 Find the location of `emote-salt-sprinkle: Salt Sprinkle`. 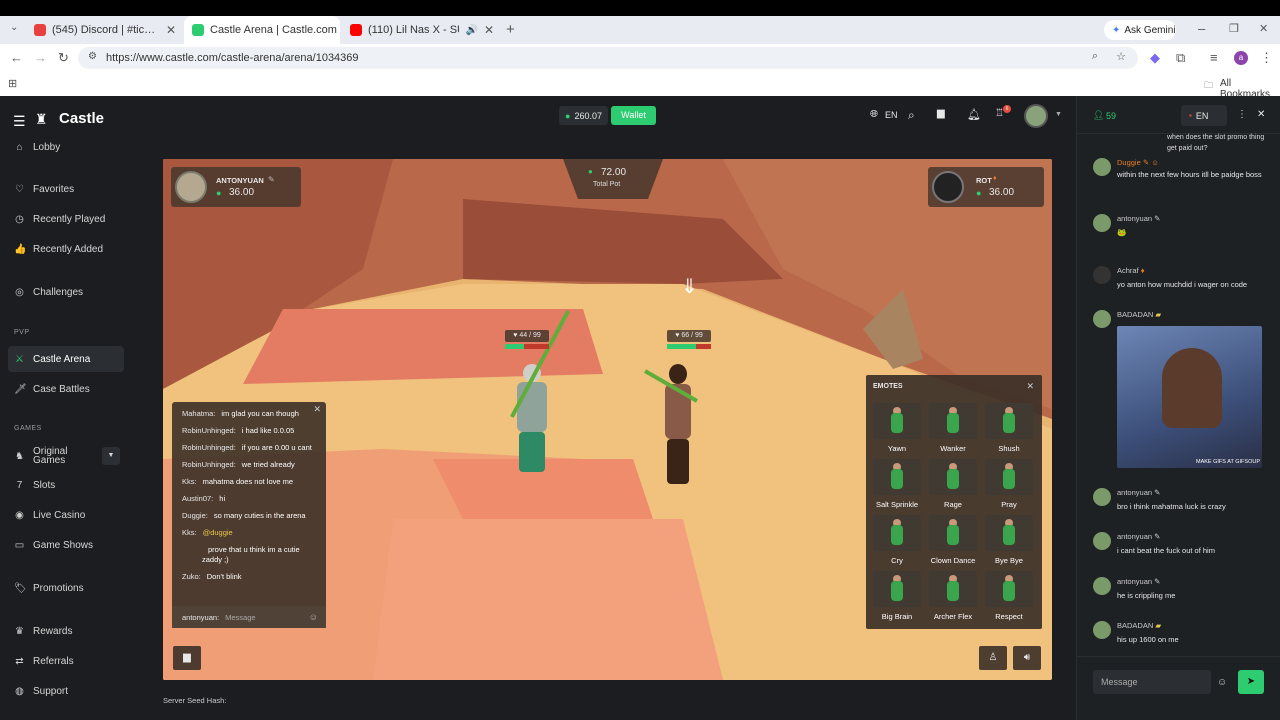

emote-salt-sprinkle: Salt Sprinkle is located at coordinates (897, 485).